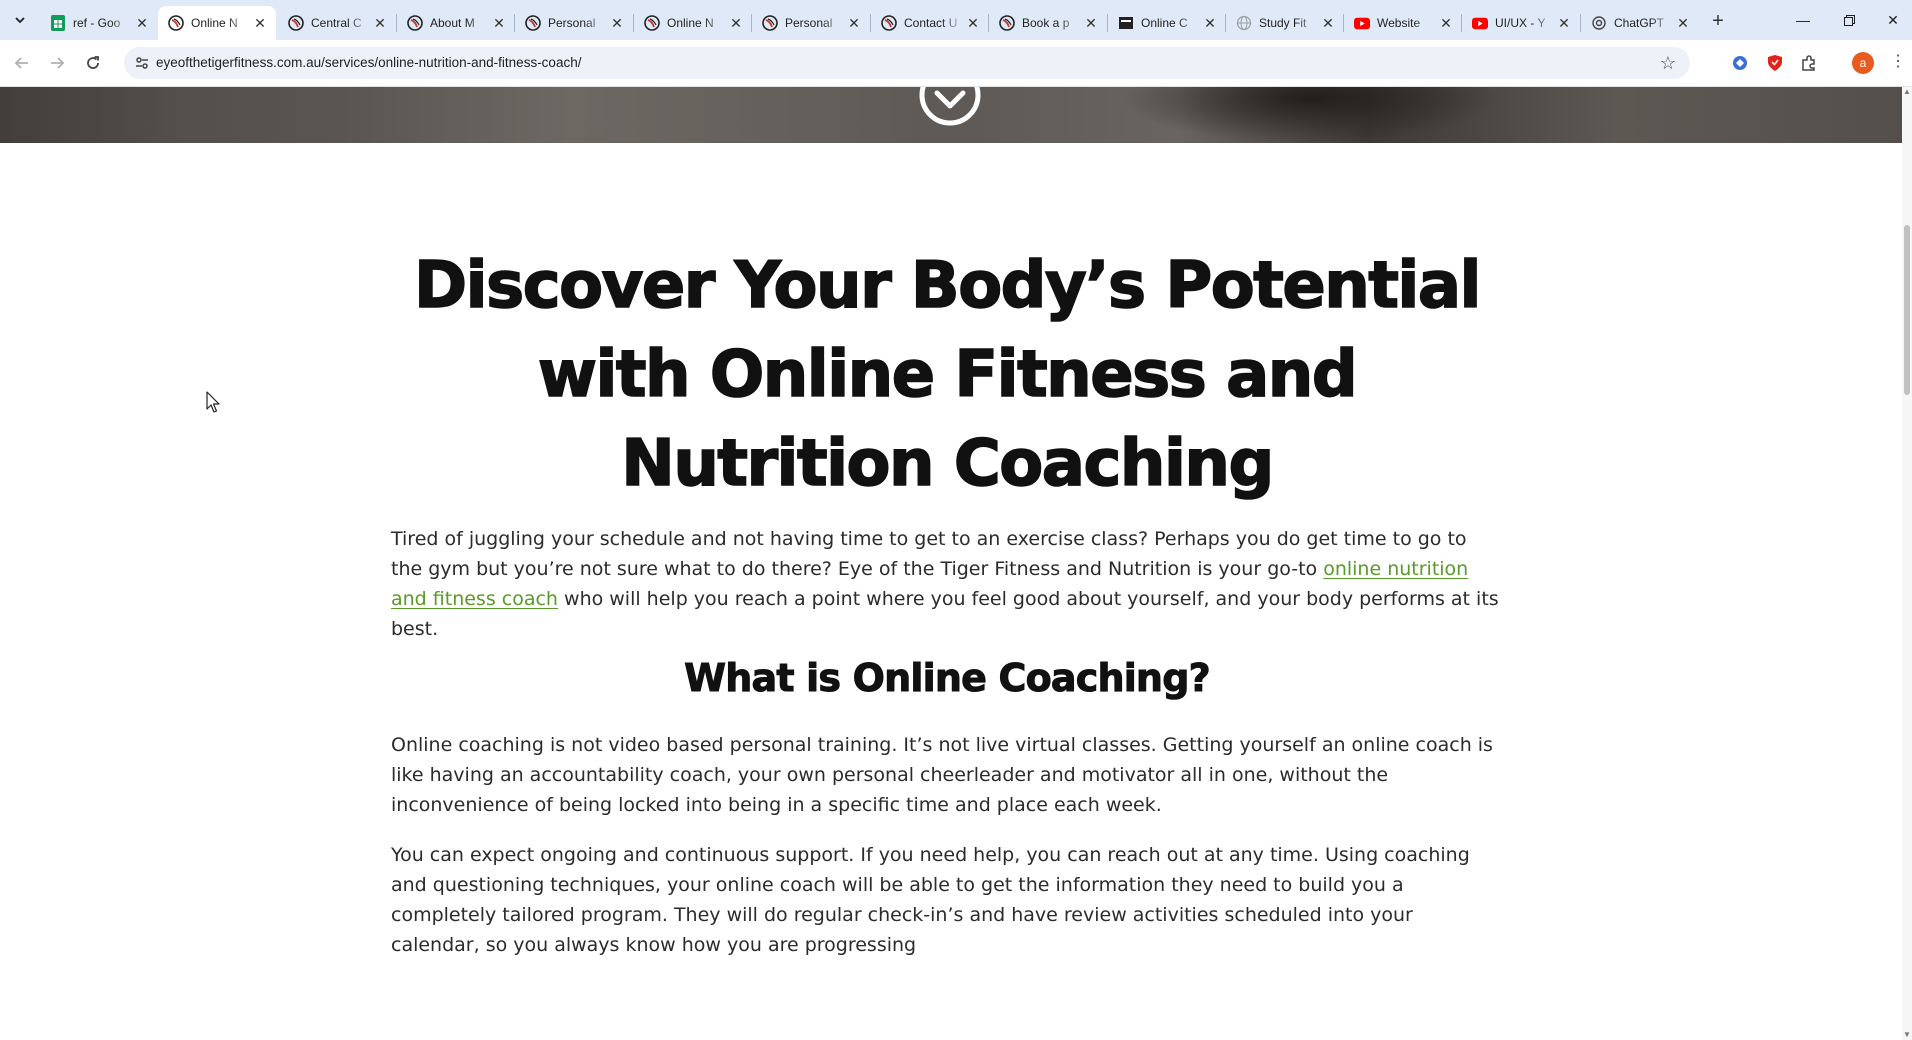 This screenshot has height=1040, width=1912. I want to click on extension-icon, so click(1740, 63).